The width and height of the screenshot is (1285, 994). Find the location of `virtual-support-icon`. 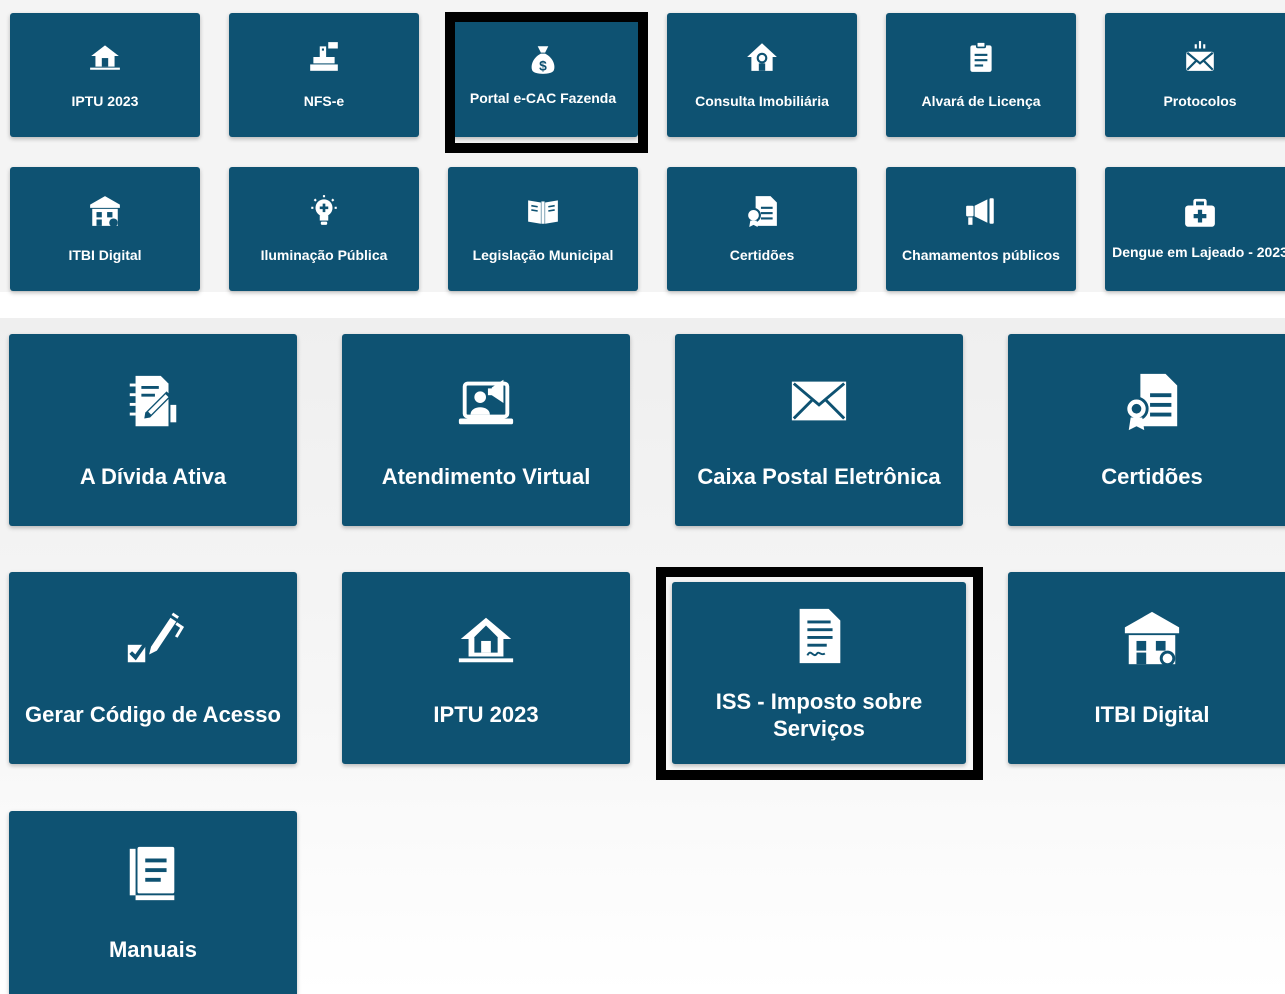

virtual-support-icon is located at coordinates (486, 403).